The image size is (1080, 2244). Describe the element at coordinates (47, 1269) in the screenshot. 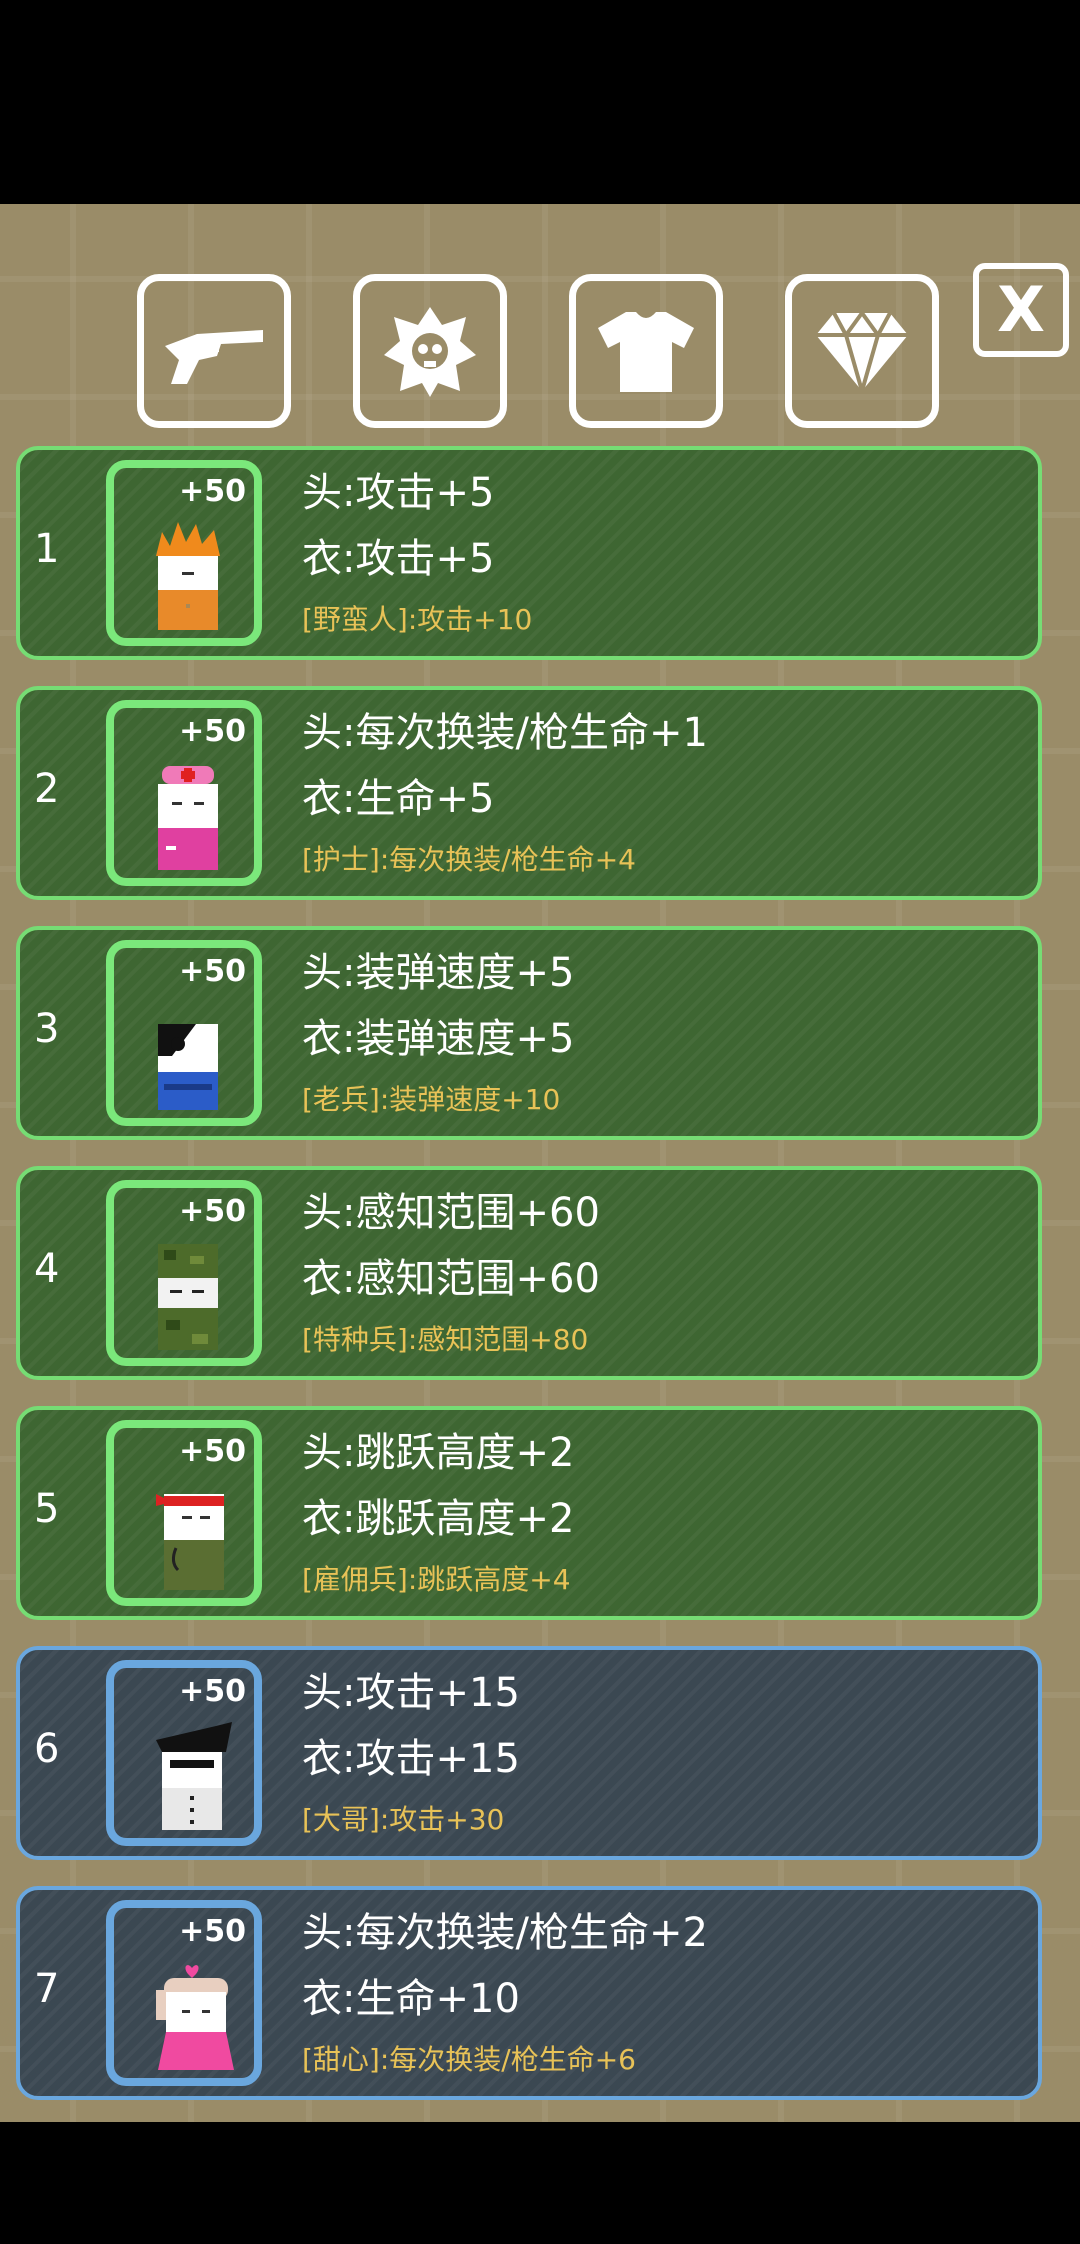

I see `row-index: 4` at that location.